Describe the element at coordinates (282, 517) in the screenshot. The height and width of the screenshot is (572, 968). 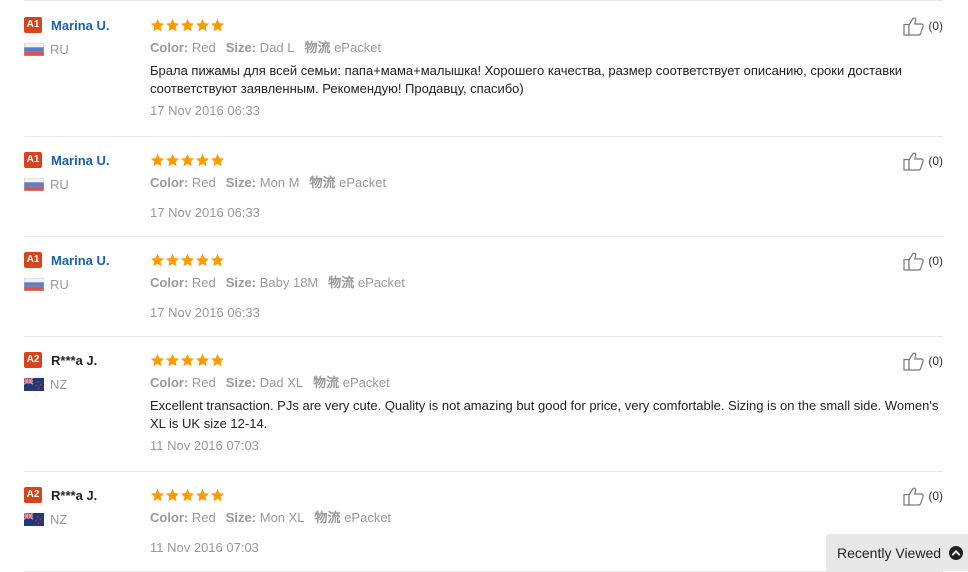
I see `size-value: Mon XL` at that location.